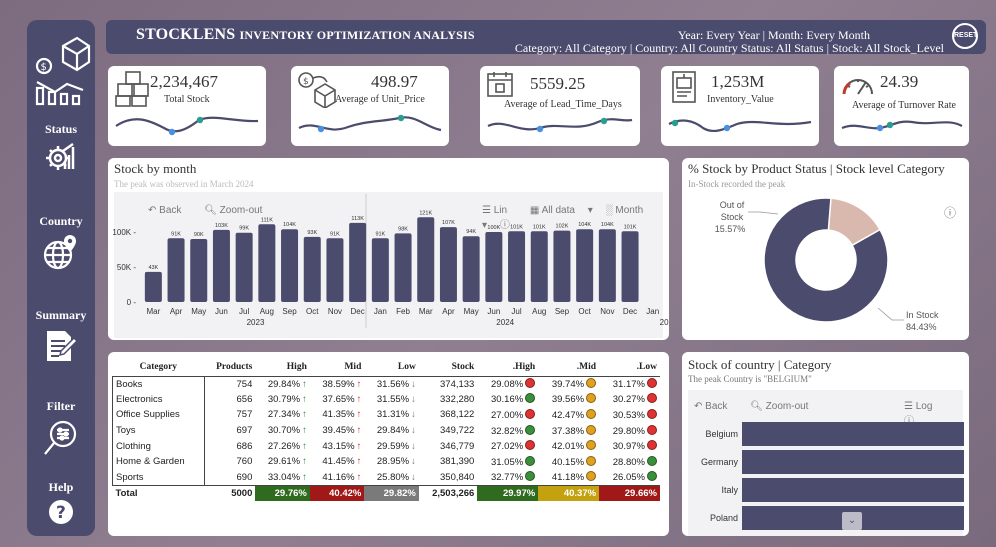 This screenshot has width=996, height=547. Describe the element at coordinates (61, 502) in the screenshot. I see `nav-help: Help ?` at that location.